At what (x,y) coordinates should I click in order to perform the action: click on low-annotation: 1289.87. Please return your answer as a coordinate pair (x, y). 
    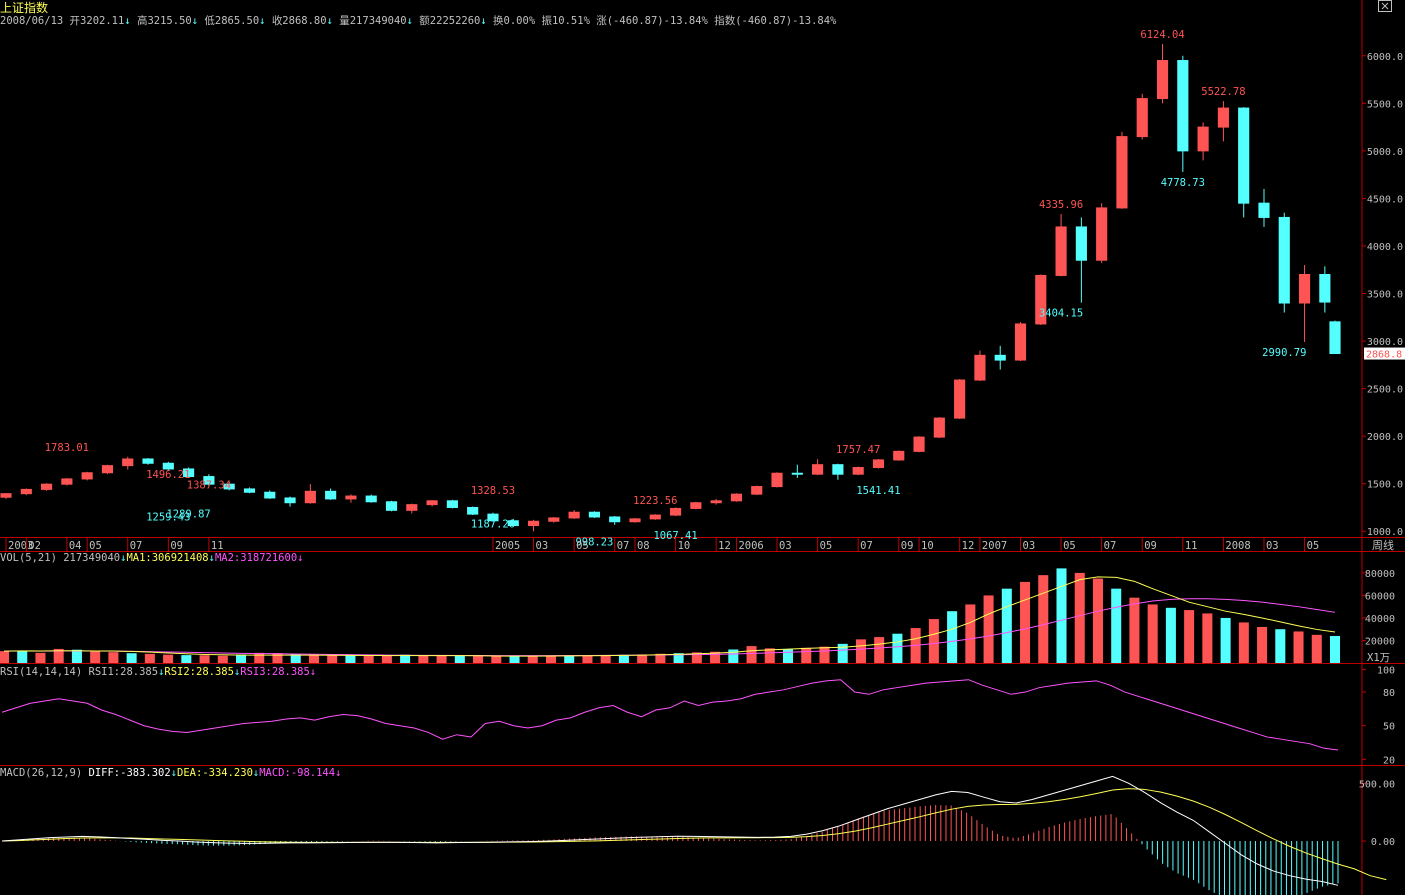
    Looking at the image, I should click on (188, 515).